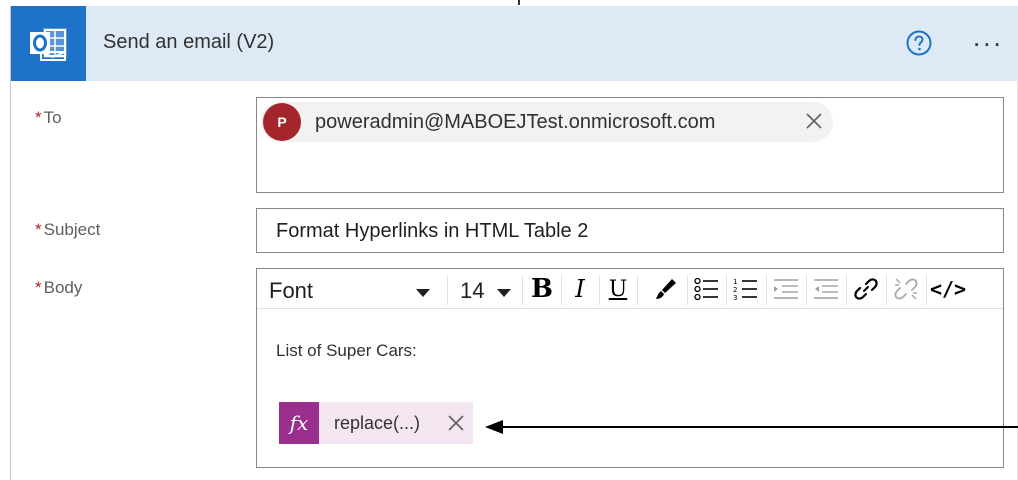 The height and width of the screenshot is (480, 1018). Describe the element at coordinates (906, 289) in the screenshot. I see `unlink-icon` at that location.